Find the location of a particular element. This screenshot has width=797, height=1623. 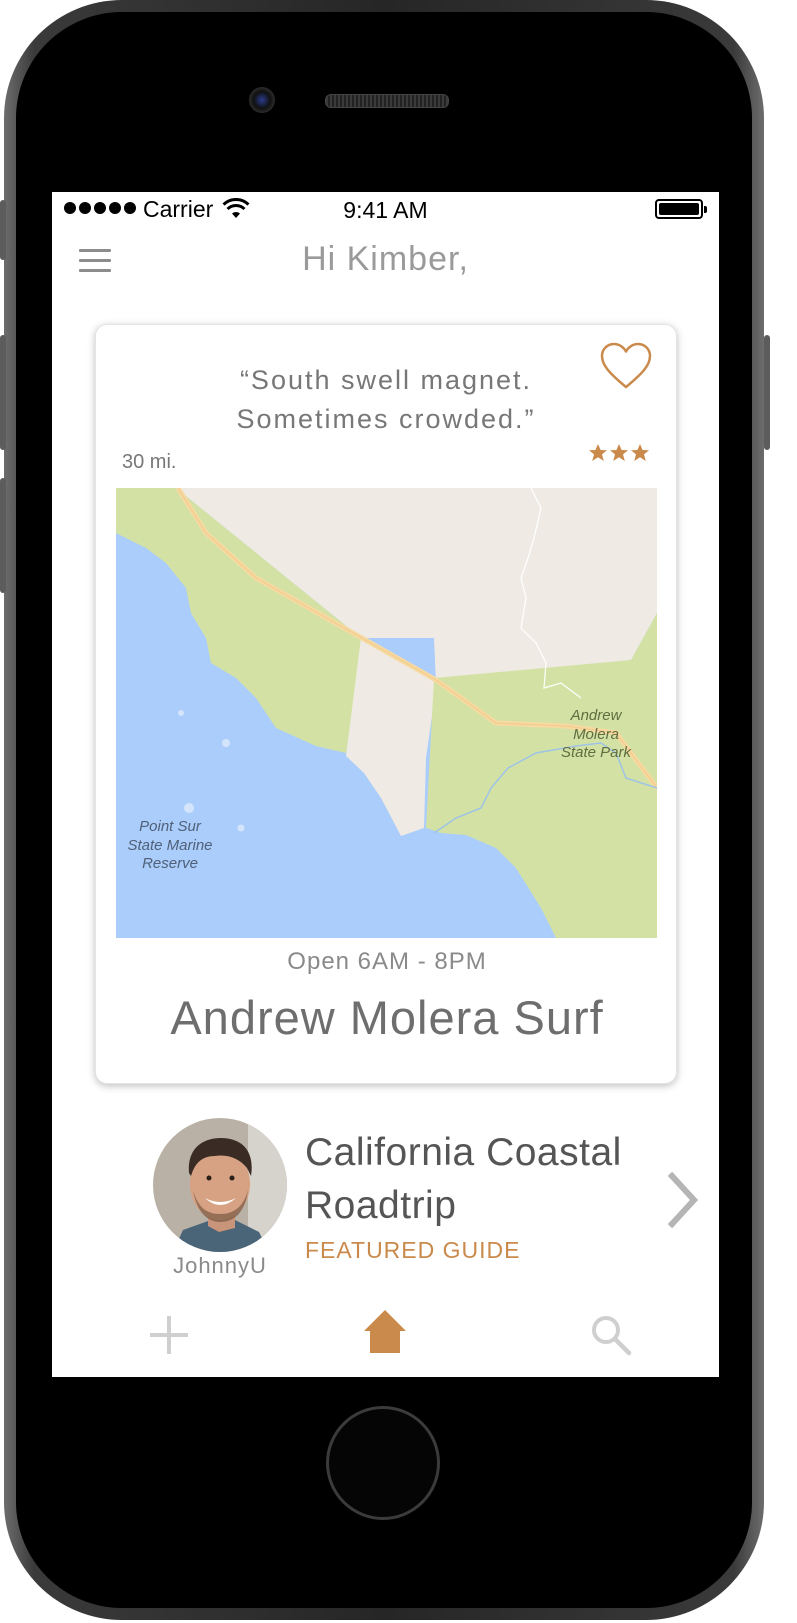

featured-guide-title: California Coastal Roadtrip is located at coordinates (485, 1179).